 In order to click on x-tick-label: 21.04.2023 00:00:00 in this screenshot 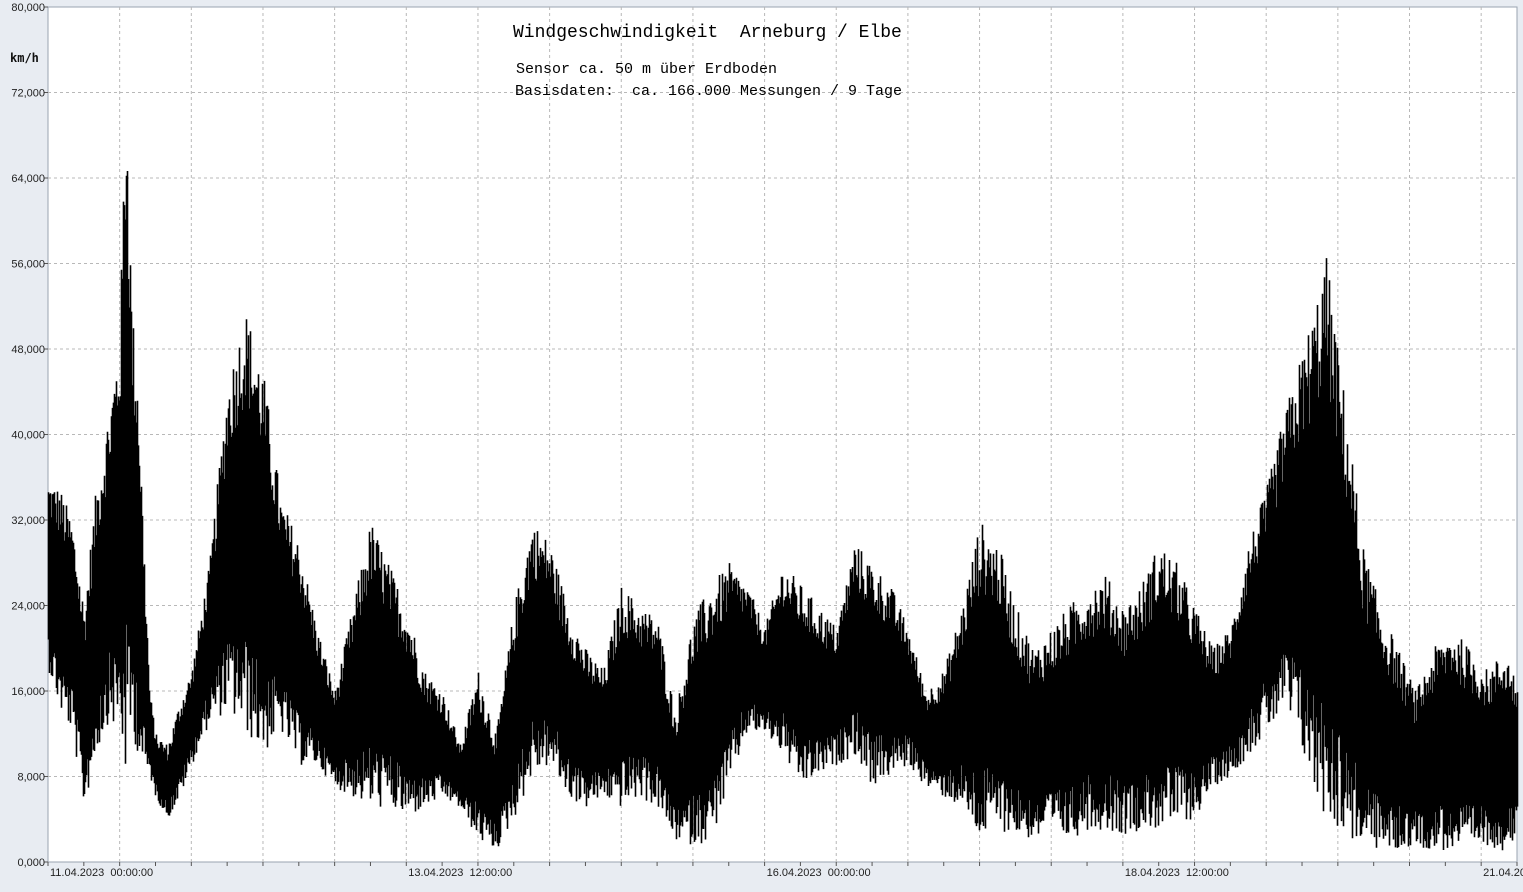, I will do `click(1503, 873)`.